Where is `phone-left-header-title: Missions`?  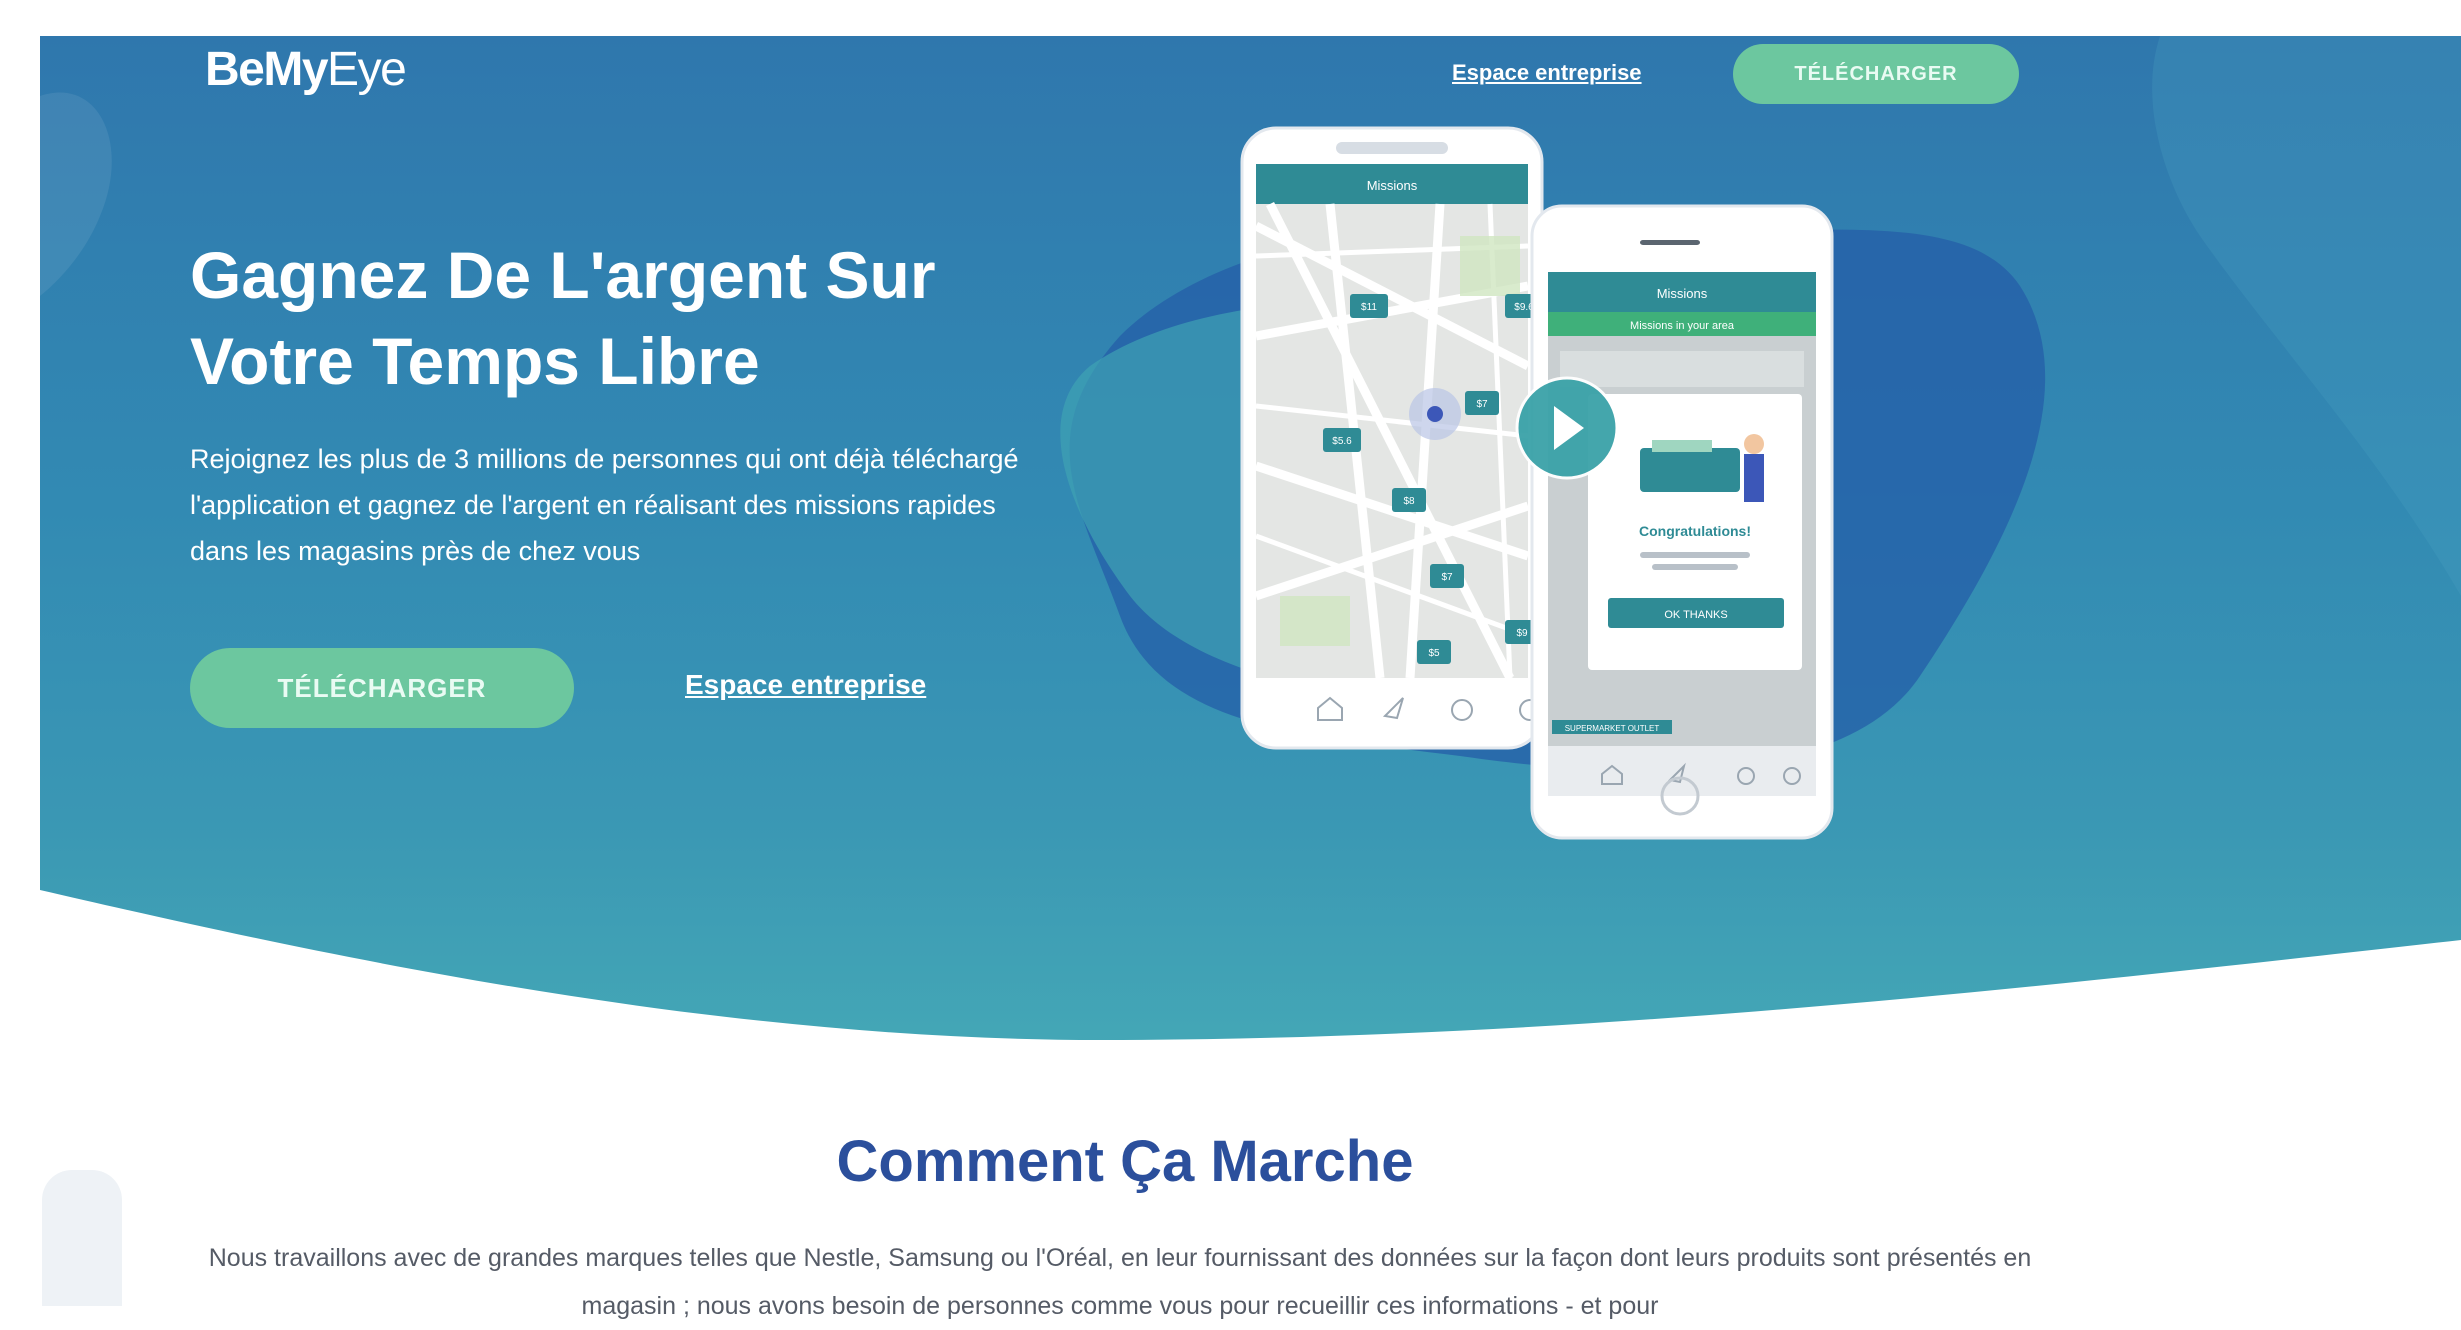 phone-left-header-title: Missions is located at coordinates (1392, 185).